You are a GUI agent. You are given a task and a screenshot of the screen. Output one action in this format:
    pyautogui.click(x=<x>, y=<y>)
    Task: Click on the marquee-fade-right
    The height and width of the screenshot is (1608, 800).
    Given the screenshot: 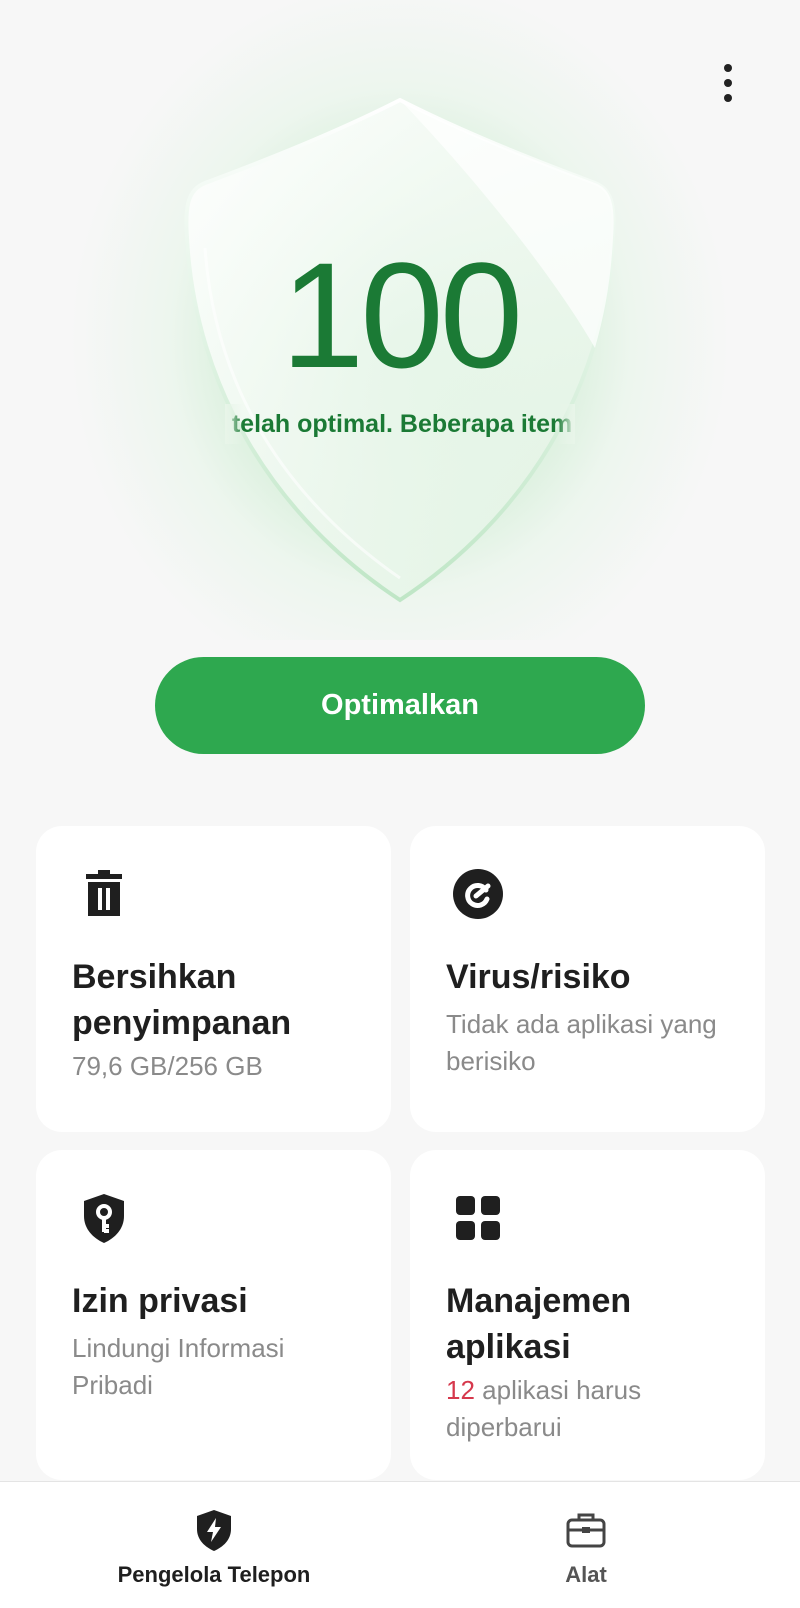 What is the action you would take?
    pyautogui.click(x=566, y=424)
    